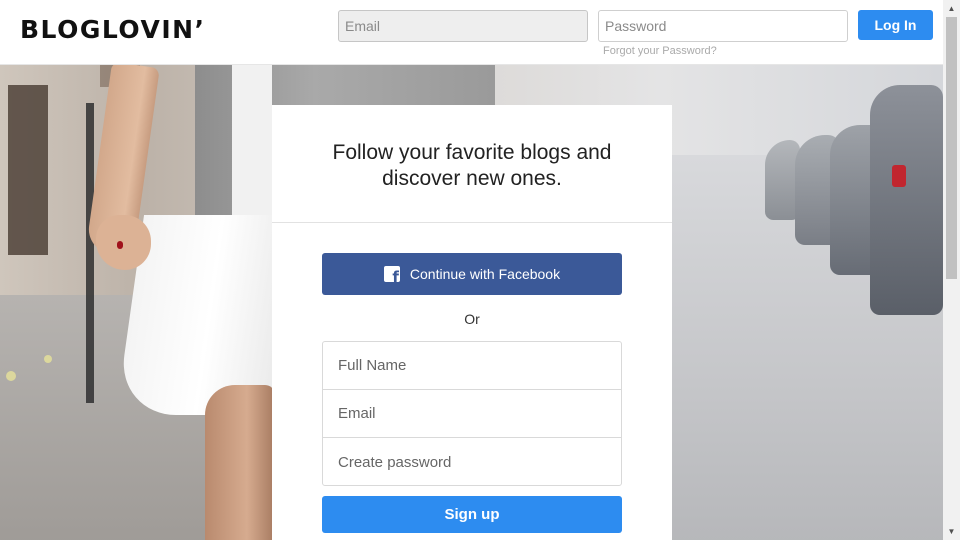 Image resolution: width=960 pixels, height=540 pixels. What do you see at coordinates (28, 170) in the screenshot?
I see `photo-window` at bounding box center [28, 170].